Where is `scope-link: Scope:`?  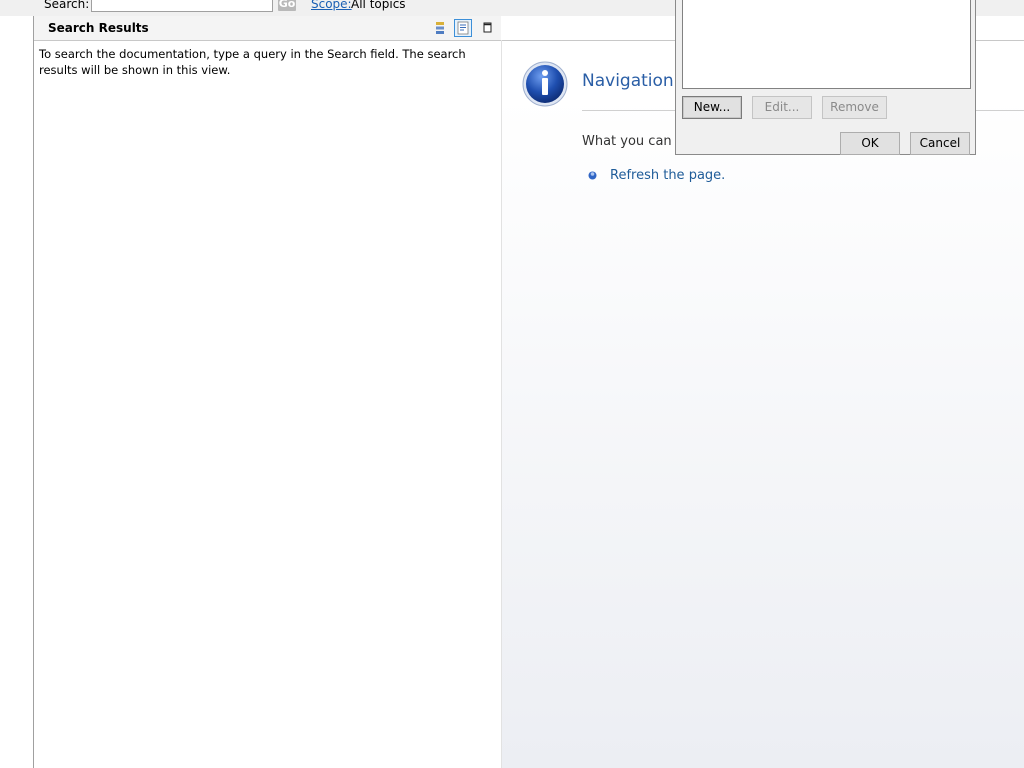
scope-link: Scope: is located at coordinates (331, 5).